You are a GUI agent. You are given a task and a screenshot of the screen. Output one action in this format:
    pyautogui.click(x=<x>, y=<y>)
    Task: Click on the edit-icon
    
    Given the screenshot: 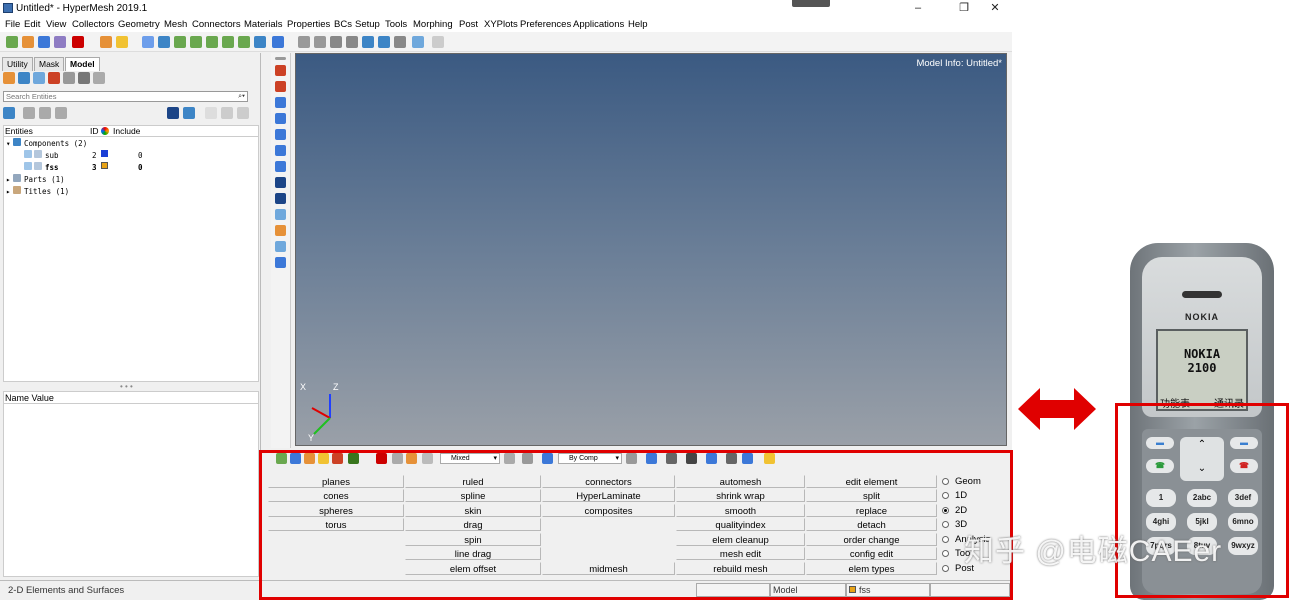 What is the action you would take?
    pyautogui.click(x=280, y=70)
    